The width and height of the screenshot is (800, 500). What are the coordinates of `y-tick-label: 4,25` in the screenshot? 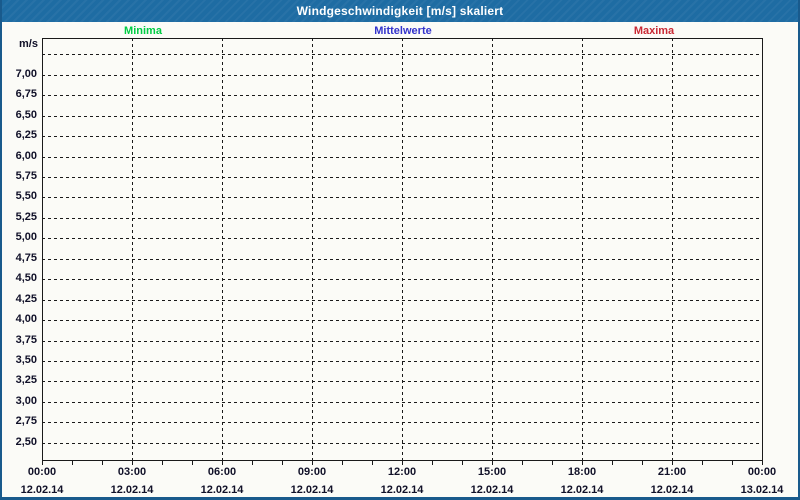 It's located at (26, 299).